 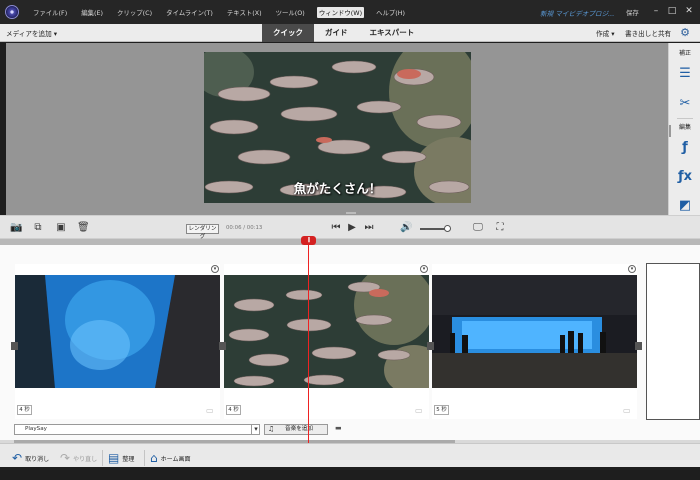 What do you see at coordinates (605, 33) in the screenshot?
I see `create-dropdown: 作成 ▾` at bounding box center [605, 33].